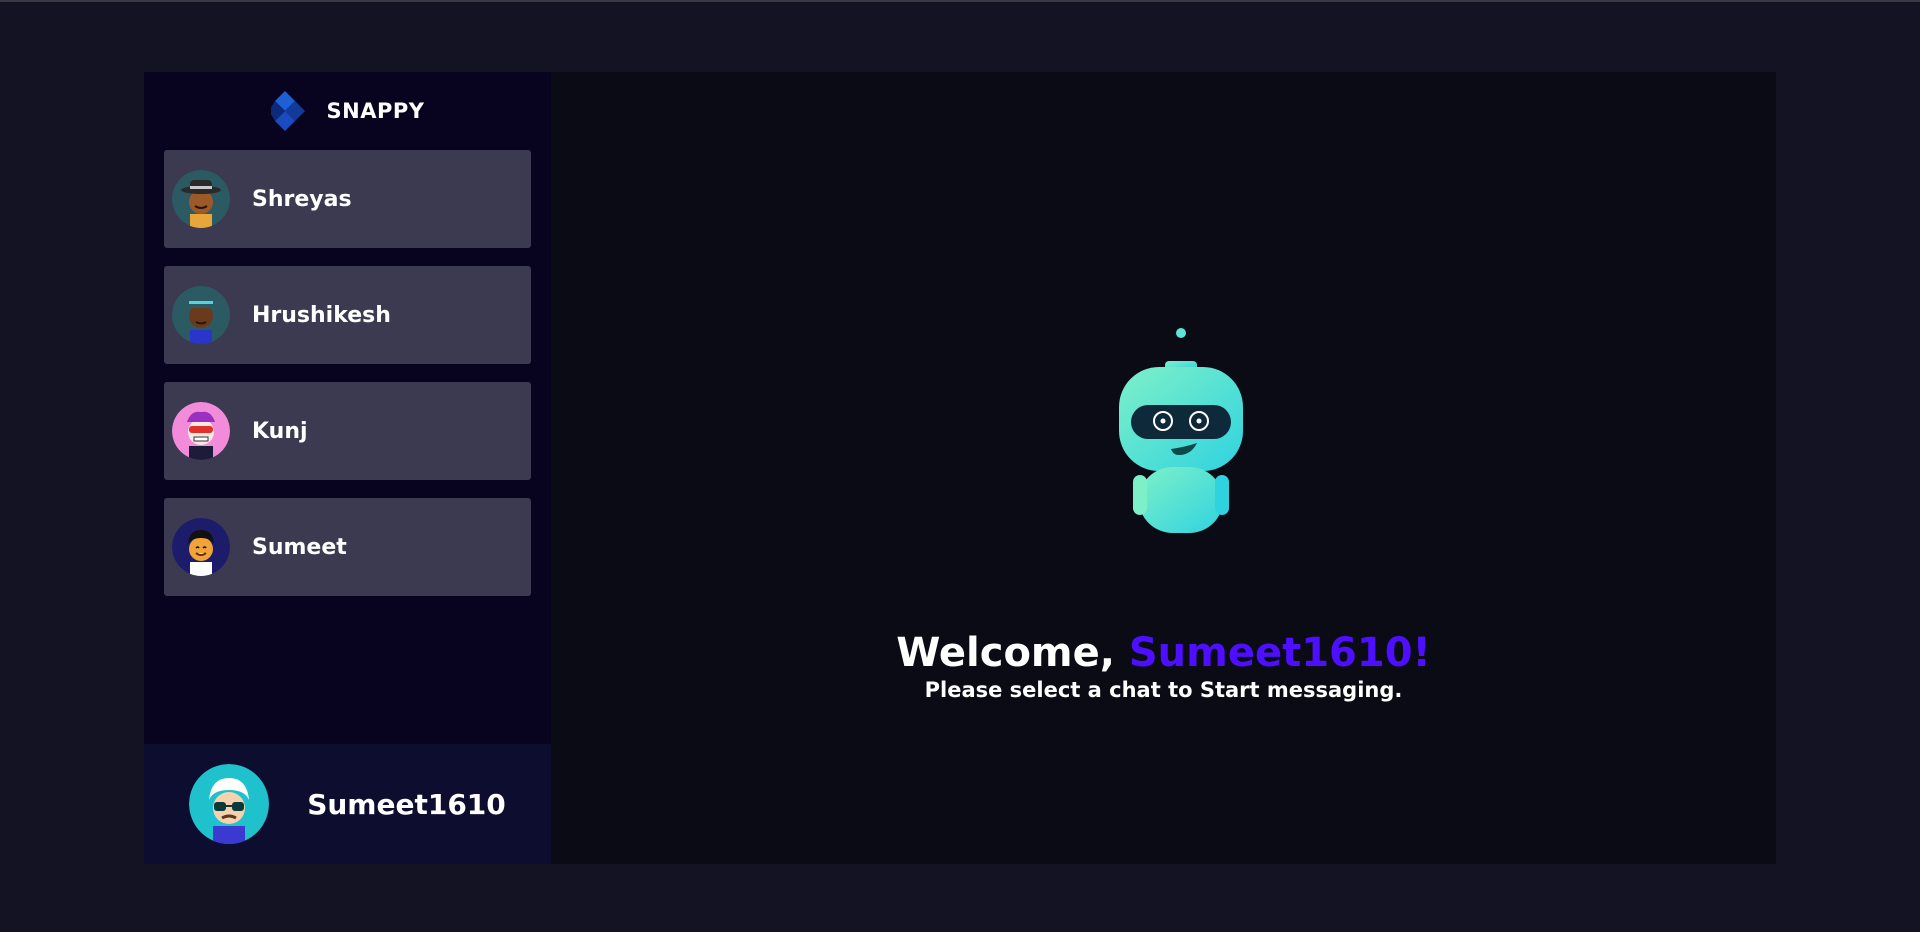 The width and height of the screenshot is (1920, 932). I want to click on avatar-cap-man-icon, so click(201, 315).